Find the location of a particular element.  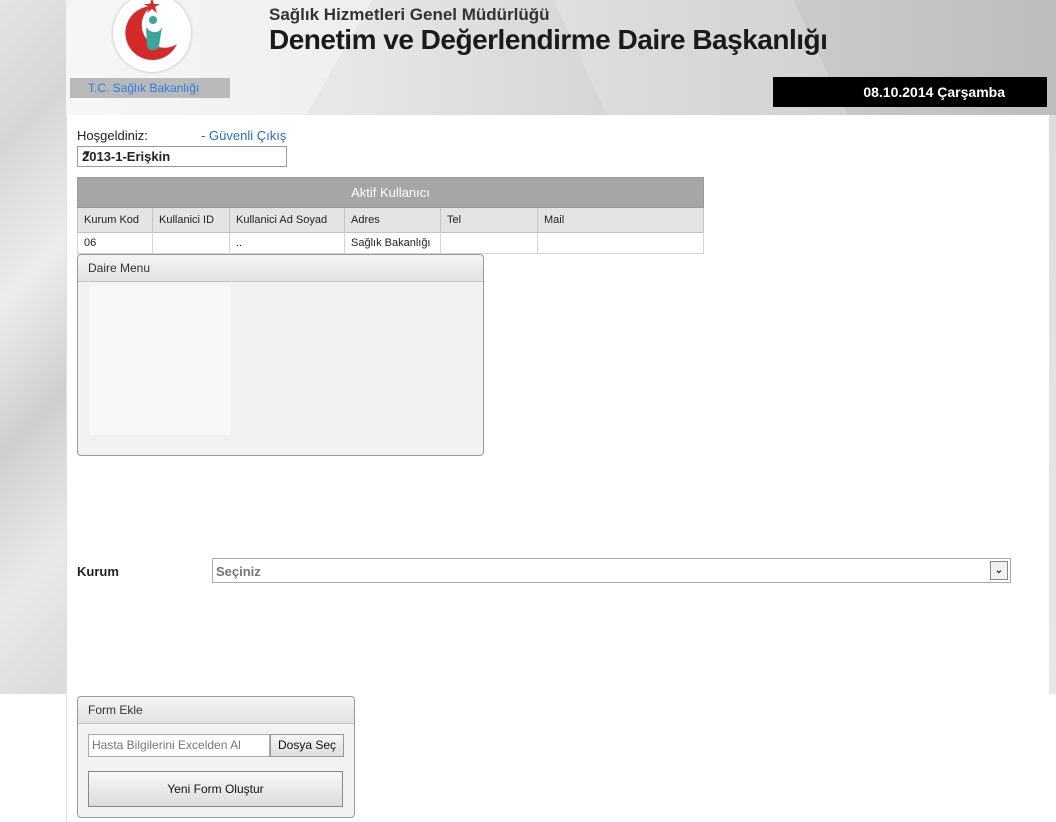

table-cell: 06 is located at coordinates (115, 243).